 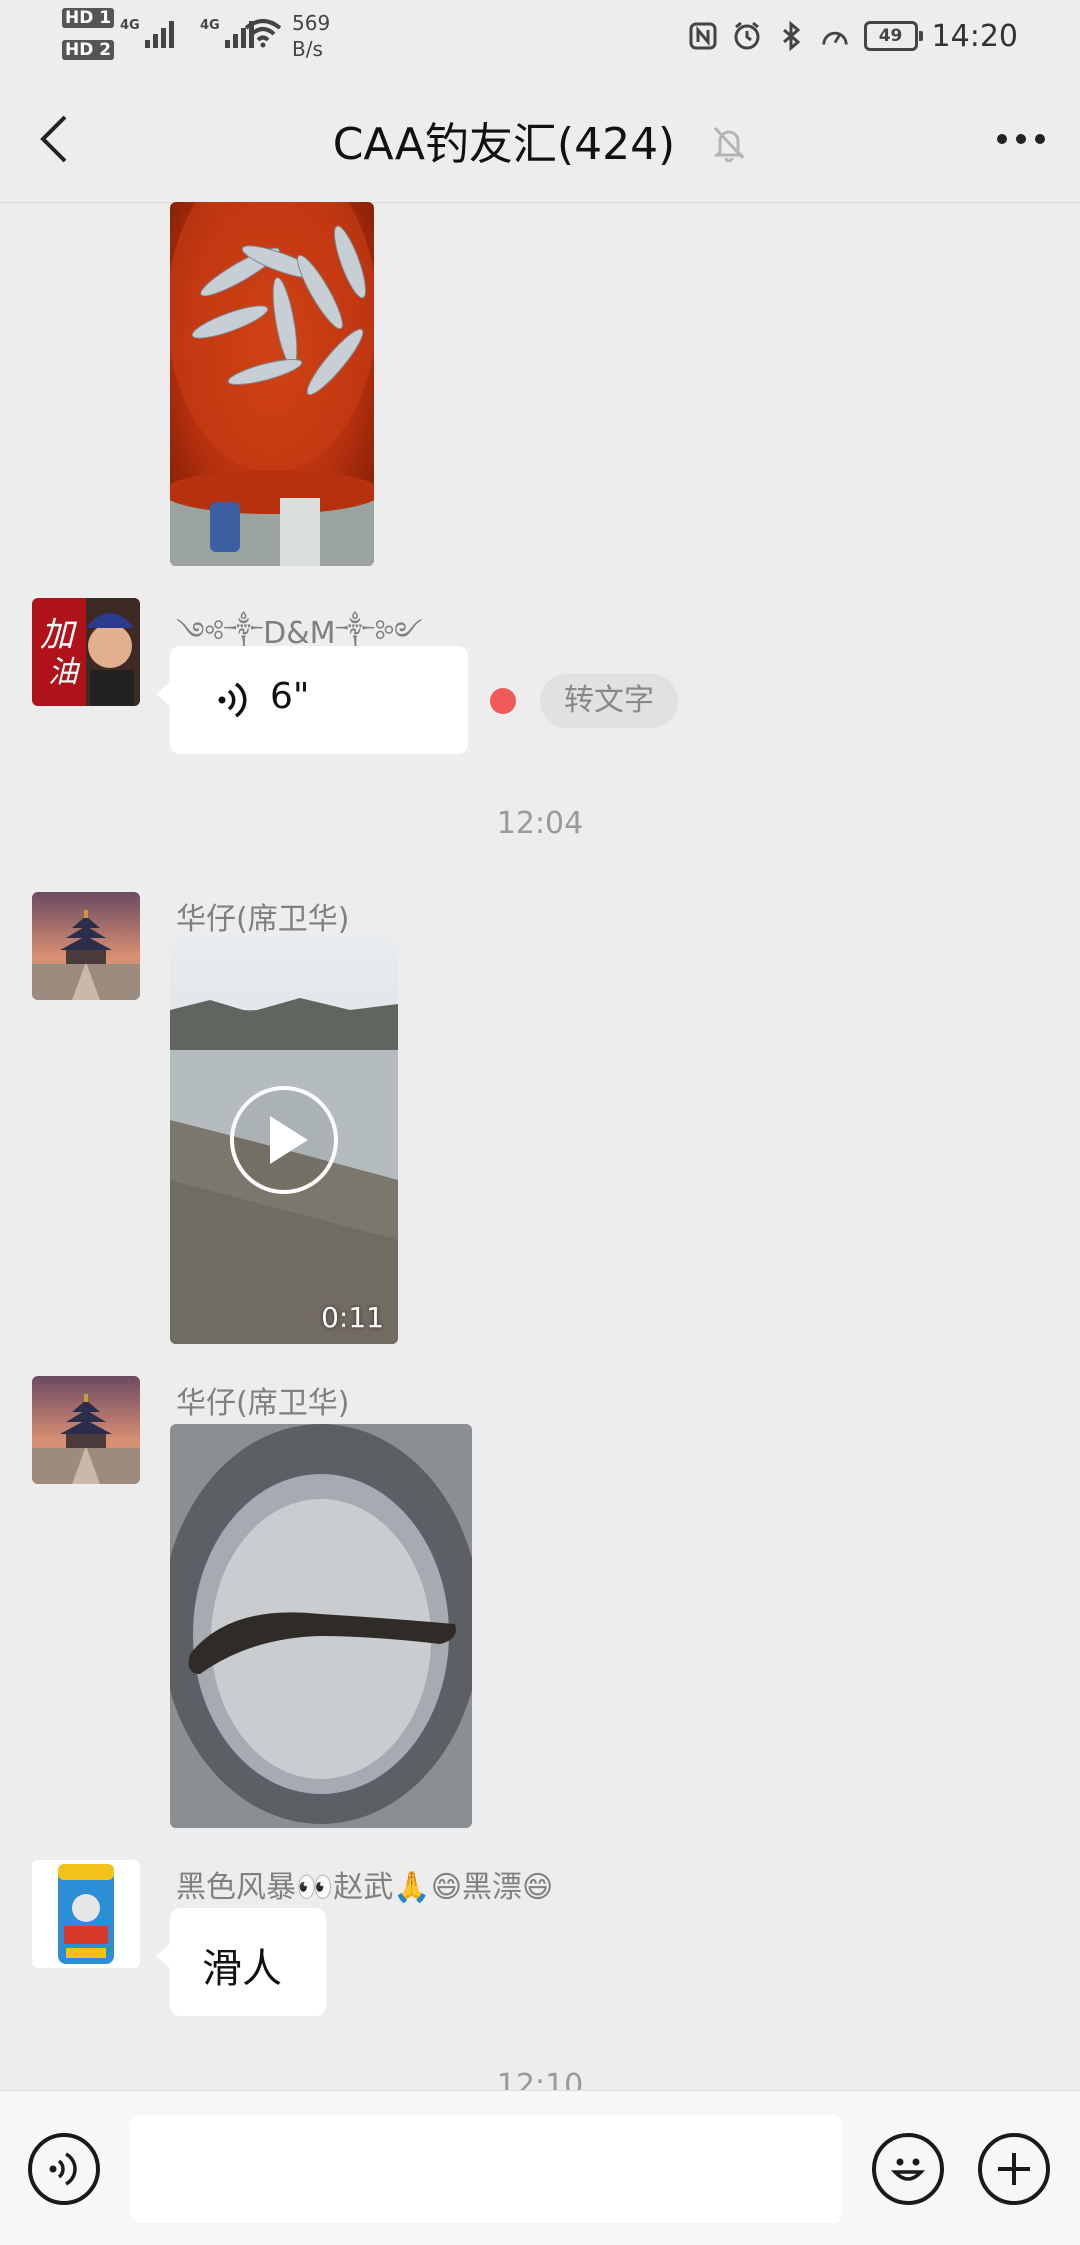 I want to click on svg-text: 油, so click(x=64, y=672).